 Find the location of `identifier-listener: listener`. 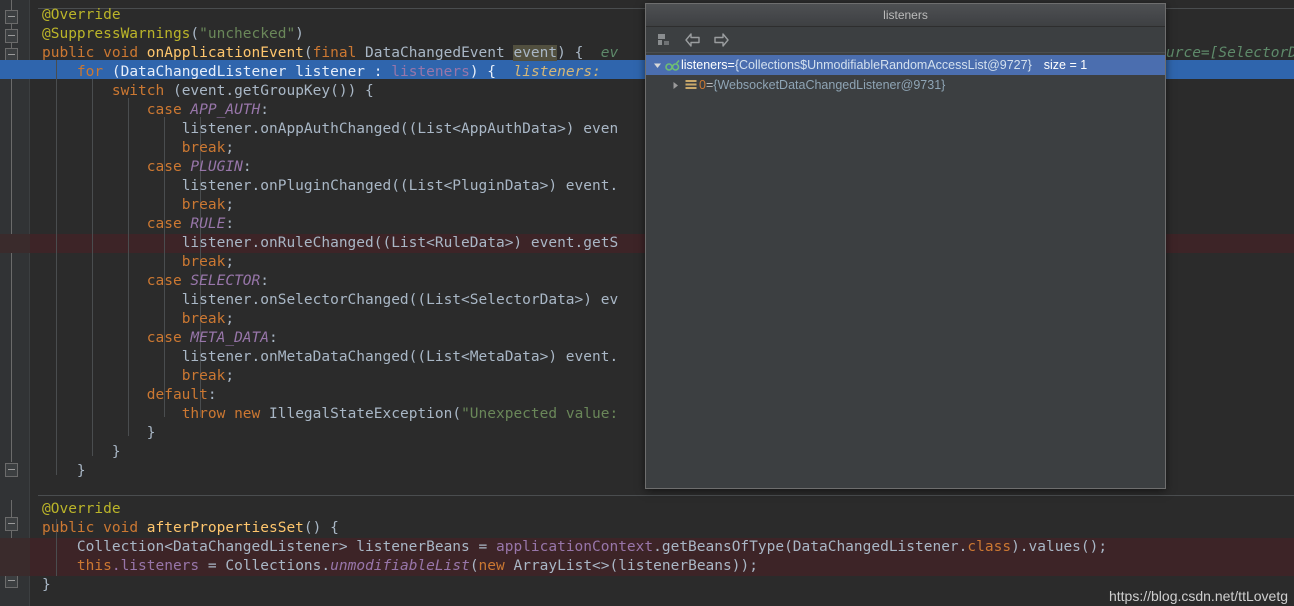

identifier-listener: listener is located at coordinates (330, 72).